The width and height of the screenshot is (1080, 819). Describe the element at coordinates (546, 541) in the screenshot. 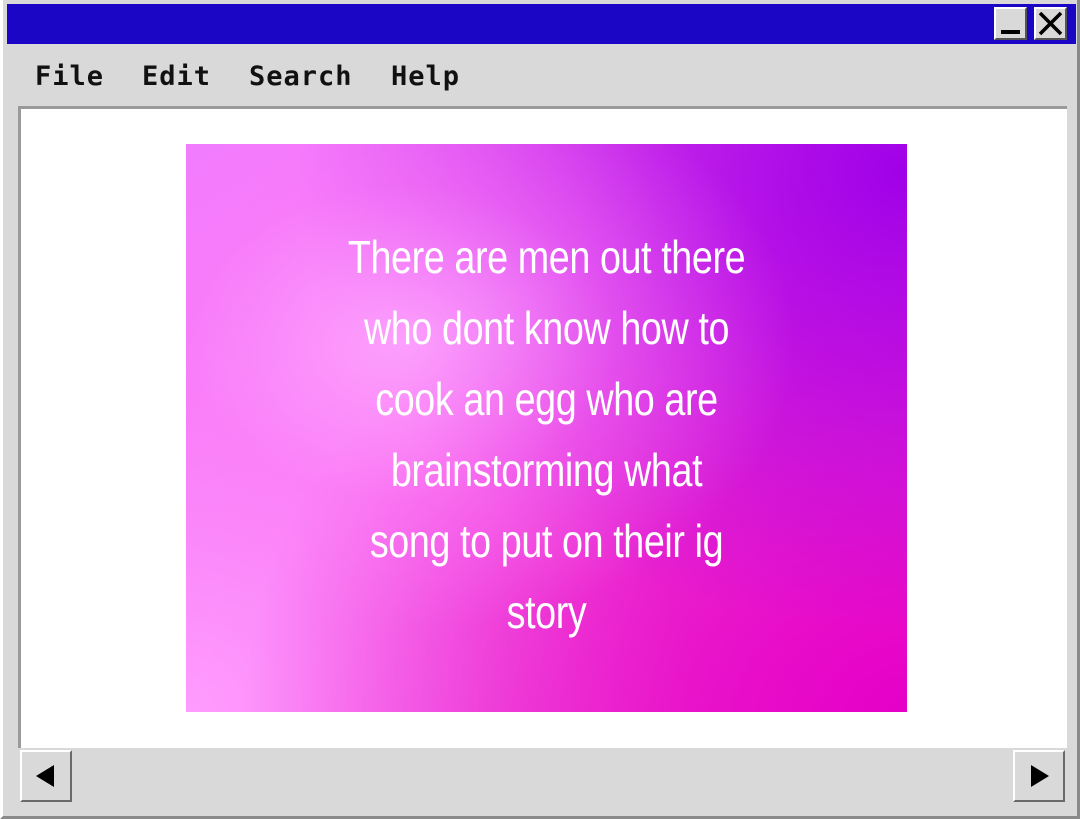

I see `quote-line: song to put on their ig` at that location.